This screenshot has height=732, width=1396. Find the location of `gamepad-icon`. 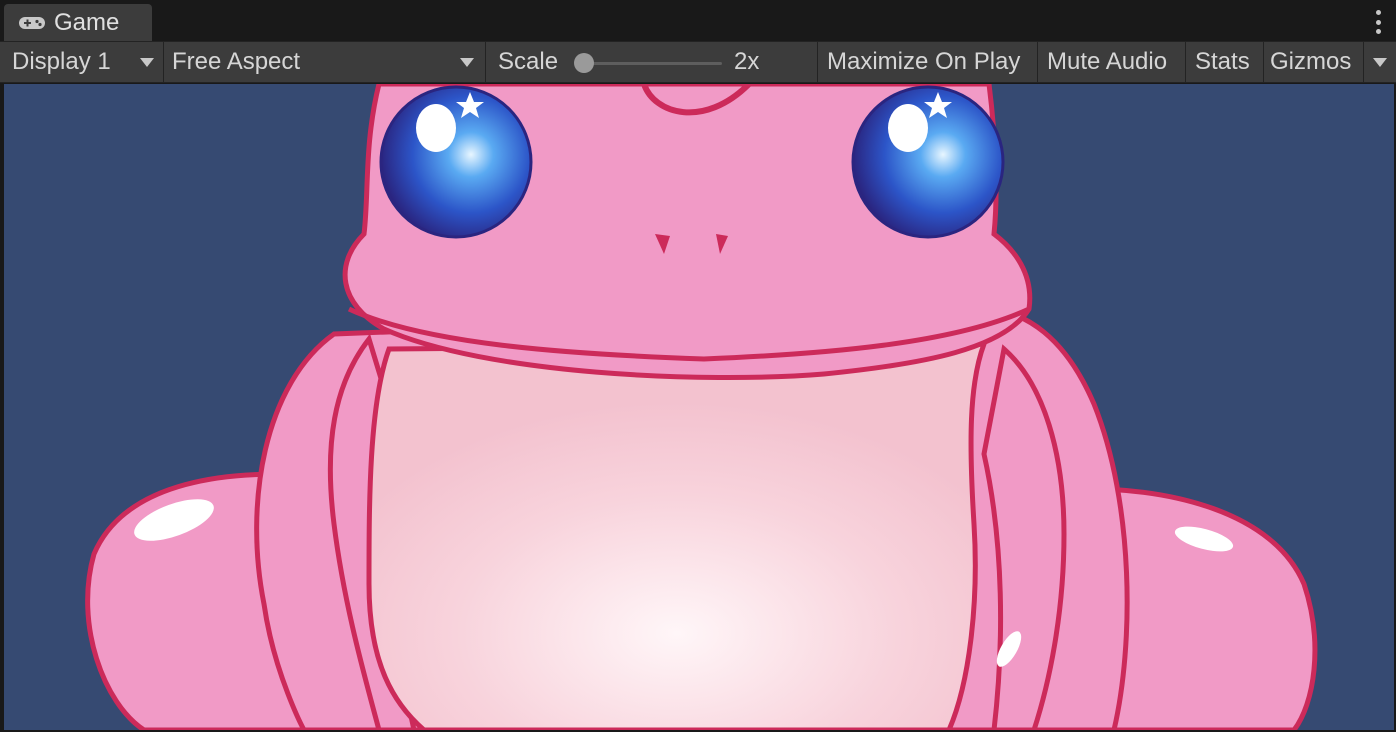

gamepad-icon is located at coordinates (32, 23).